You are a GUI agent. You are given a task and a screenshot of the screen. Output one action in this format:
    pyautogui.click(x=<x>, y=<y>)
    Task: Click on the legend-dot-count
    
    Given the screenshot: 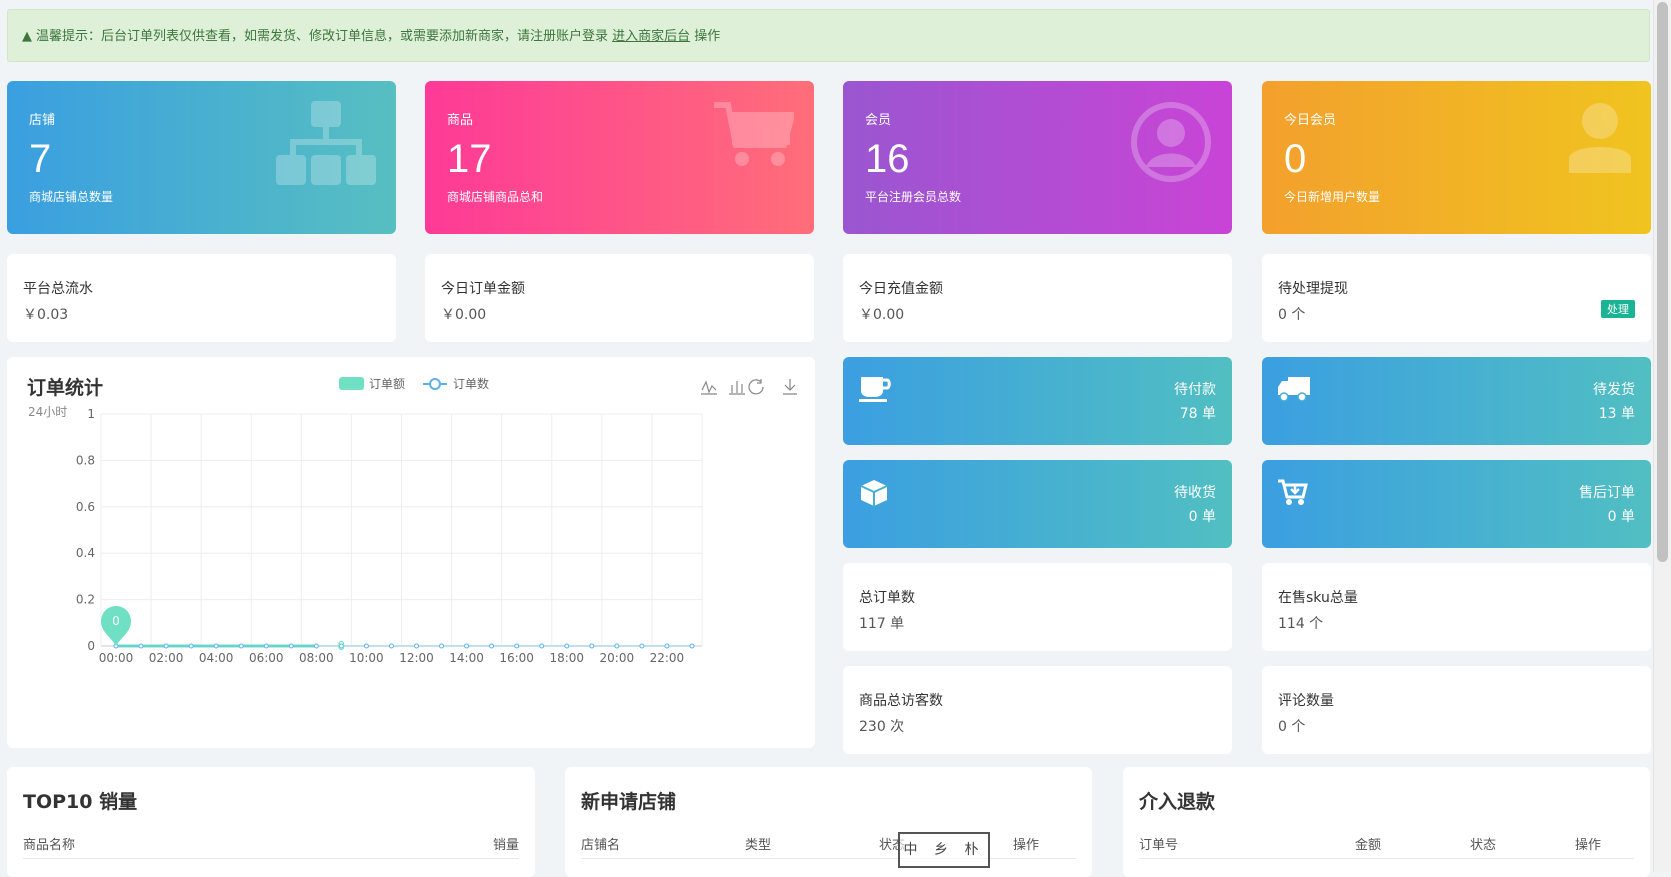 What is the action you would take?
    pyautogui.click(x=435, y=384)
    